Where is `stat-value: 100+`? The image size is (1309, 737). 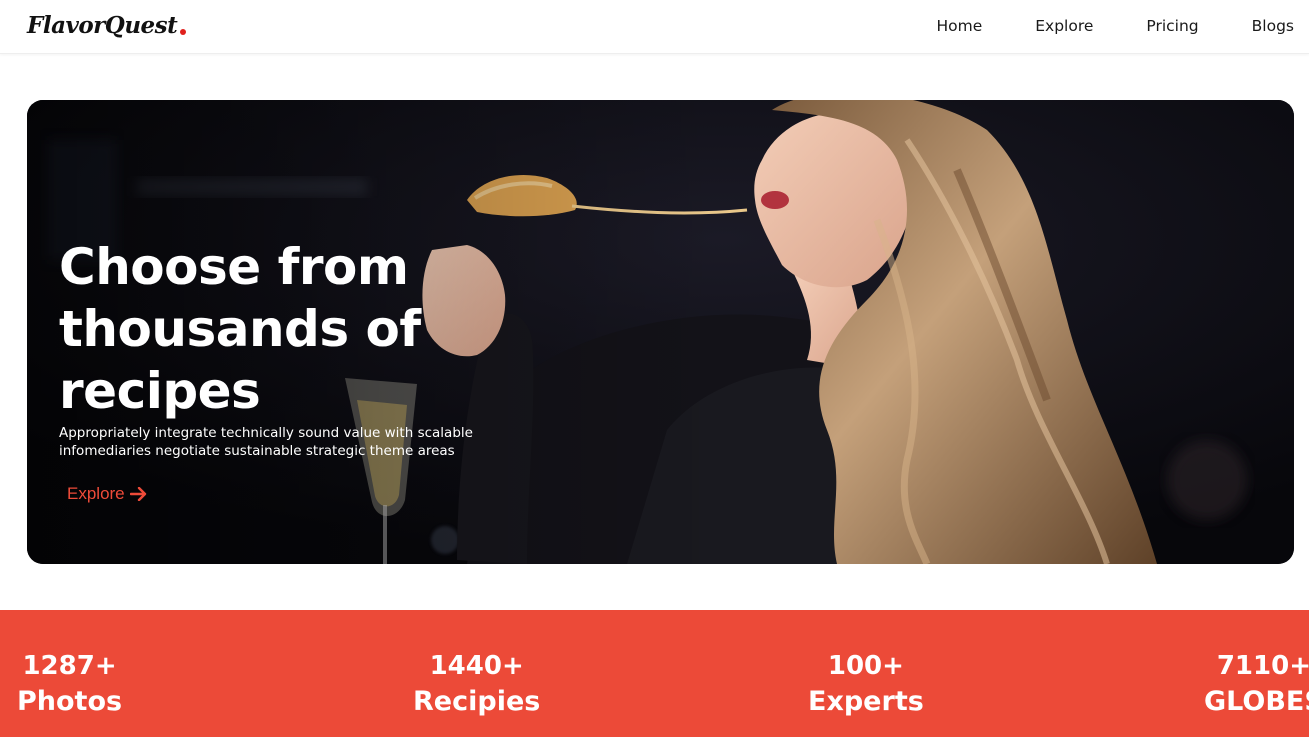 stat-value: 100+ is located at coordinates (865, 666).